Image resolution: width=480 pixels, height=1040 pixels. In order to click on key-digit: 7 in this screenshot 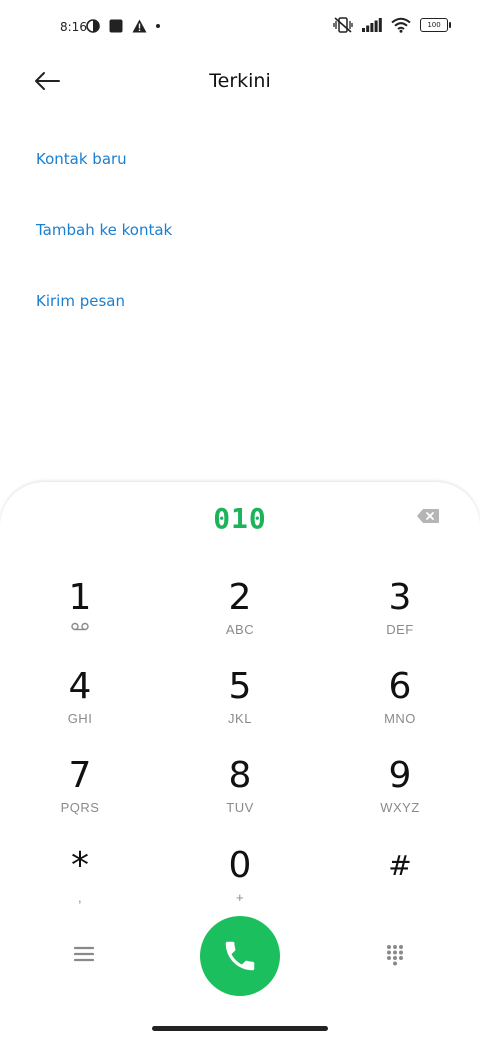, I will do `click(80, 775)`.